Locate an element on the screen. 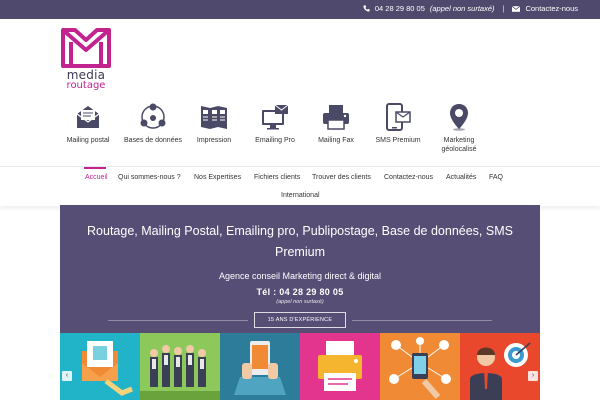 The width and height of the screenshot is (600, 400). service-bases-de-donnees: Bases de données is located at coordinates (153, 123).